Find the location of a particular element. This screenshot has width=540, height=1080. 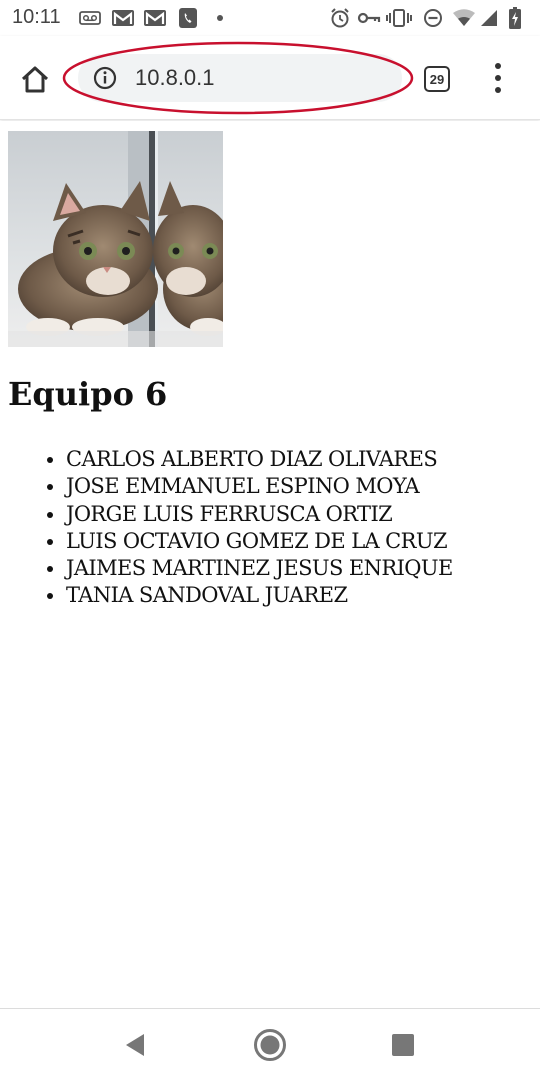

tab-switcher-button: 29 is located at coordinates (437, 79).